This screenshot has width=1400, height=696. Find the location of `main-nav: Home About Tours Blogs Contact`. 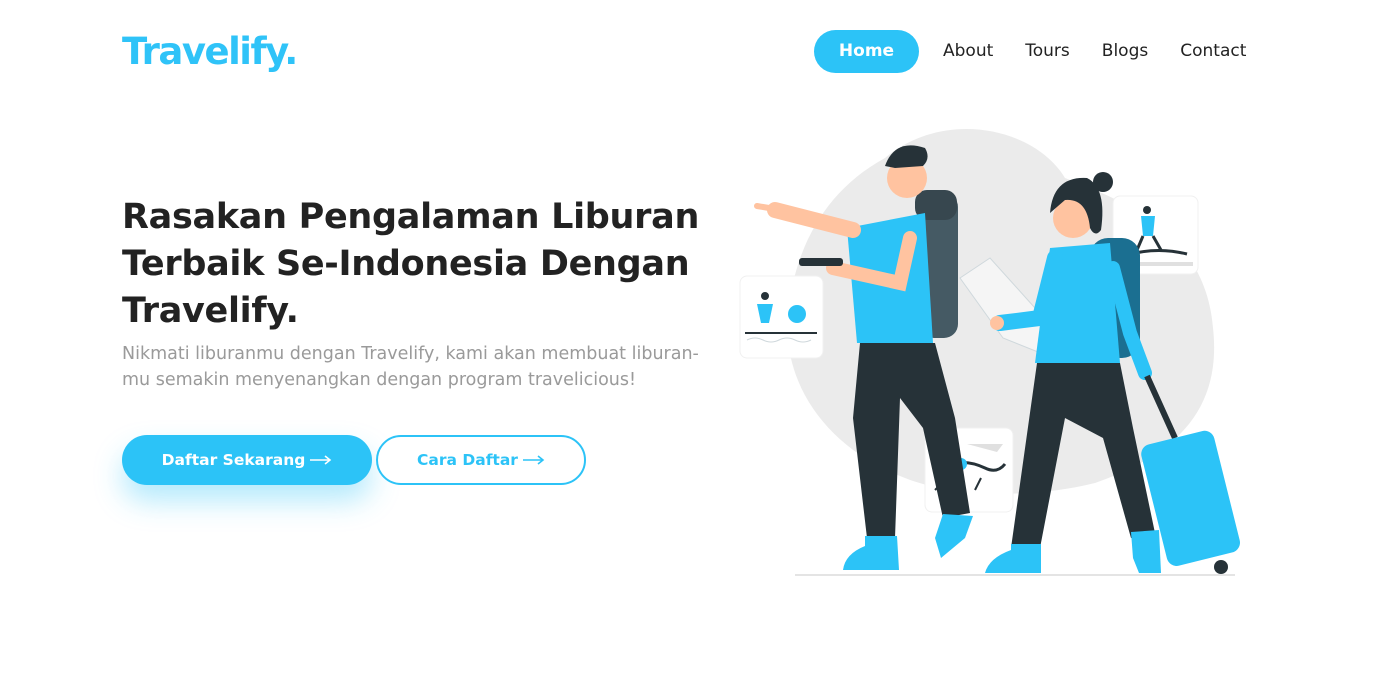

main-nav: Home About Tours Blogs Contact is located at coordinates (1030, 51).